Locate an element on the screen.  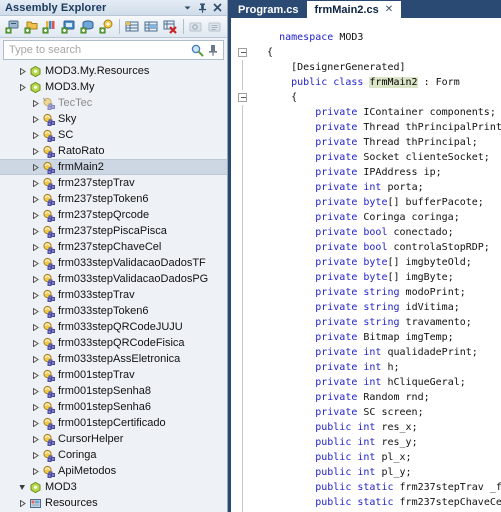
tree-item-label: frm001stepCertificado is located at coordinates (112, 423).